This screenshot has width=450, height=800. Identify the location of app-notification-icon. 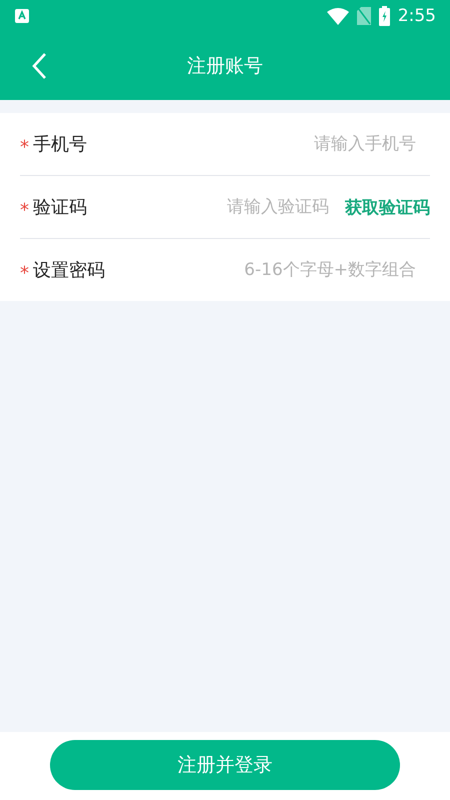
(22, 16).